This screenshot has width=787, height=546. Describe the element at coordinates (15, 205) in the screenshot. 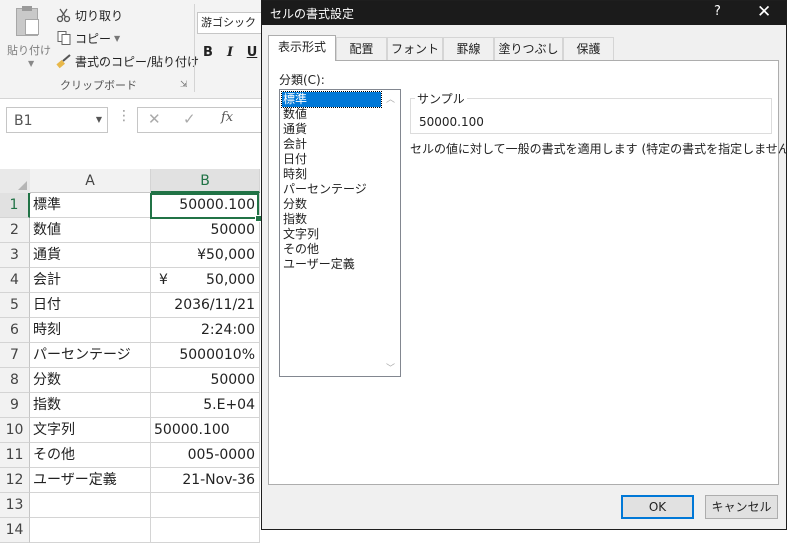

I see `row-header: 1` at that location.